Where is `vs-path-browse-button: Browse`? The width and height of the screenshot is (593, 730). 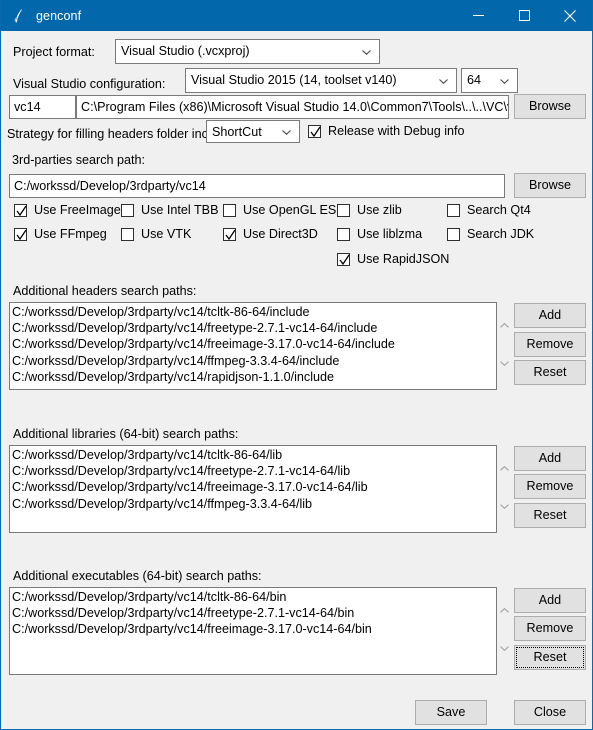 vs-path-browse-button: Browse is located at coordinates (550, 106).